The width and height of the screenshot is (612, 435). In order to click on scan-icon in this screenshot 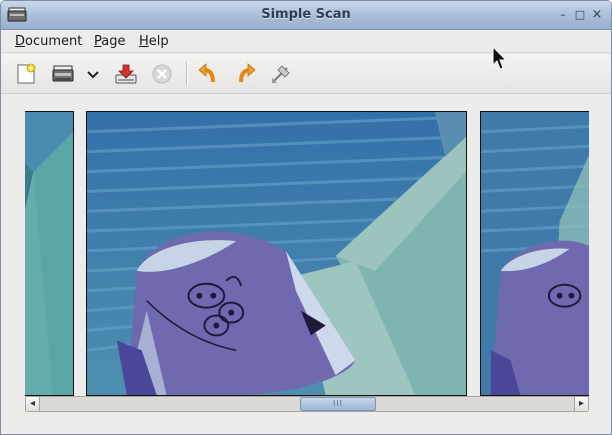, I will do `click(63, 73)`.